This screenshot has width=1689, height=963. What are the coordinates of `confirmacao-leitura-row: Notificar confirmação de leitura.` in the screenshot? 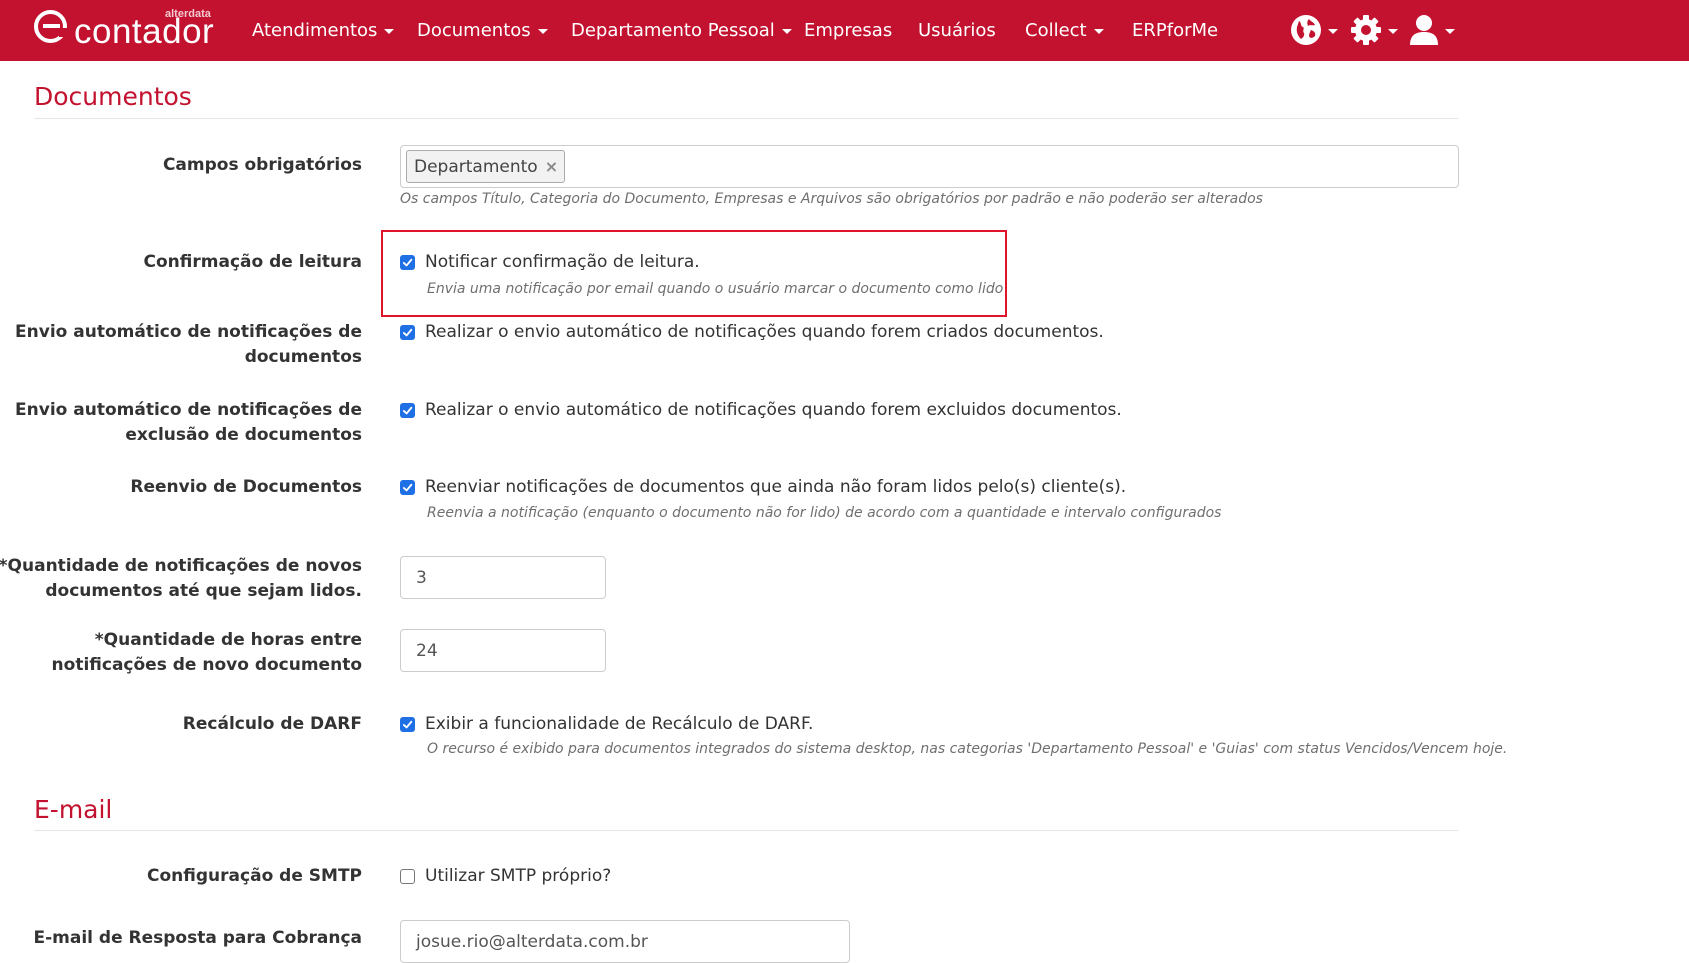 It's located at (550, 262).